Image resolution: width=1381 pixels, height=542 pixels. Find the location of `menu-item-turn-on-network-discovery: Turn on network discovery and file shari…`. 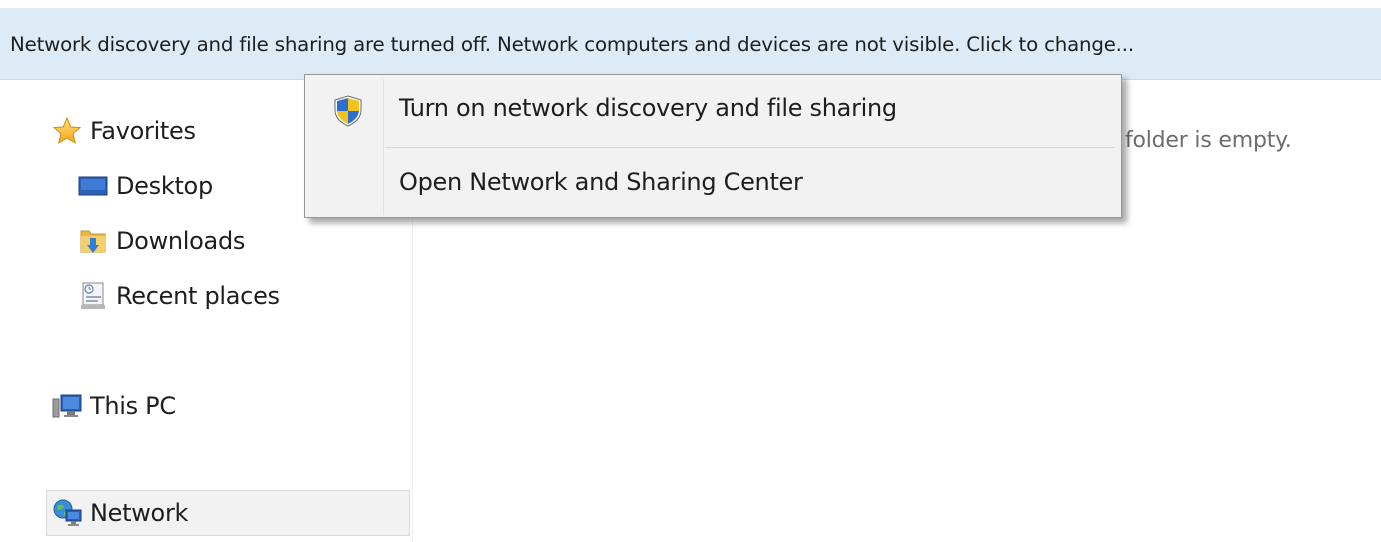

menu-item-turn-on-network-discovery: Turn on network discovery and file shari… is located at coordinates (713, 111).